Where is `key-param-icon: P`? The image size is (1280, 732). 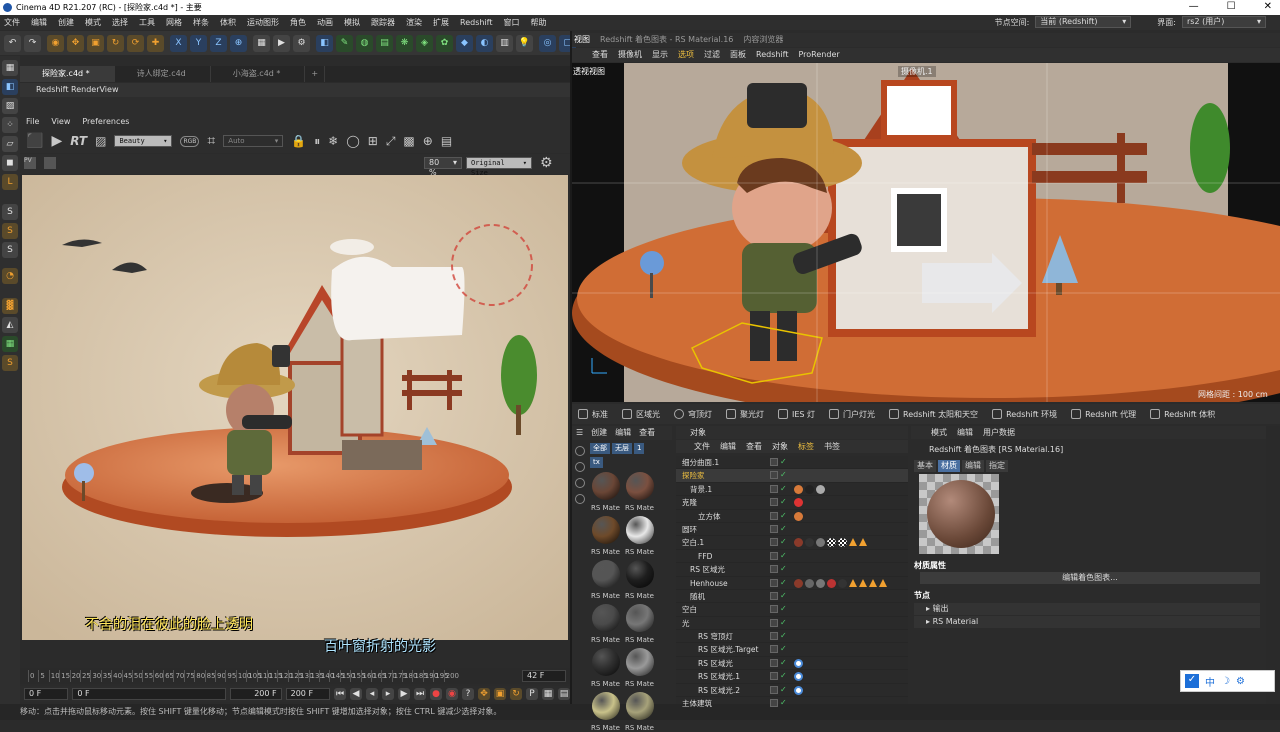 key-param-icon: P is located at coordinates (532, 694).